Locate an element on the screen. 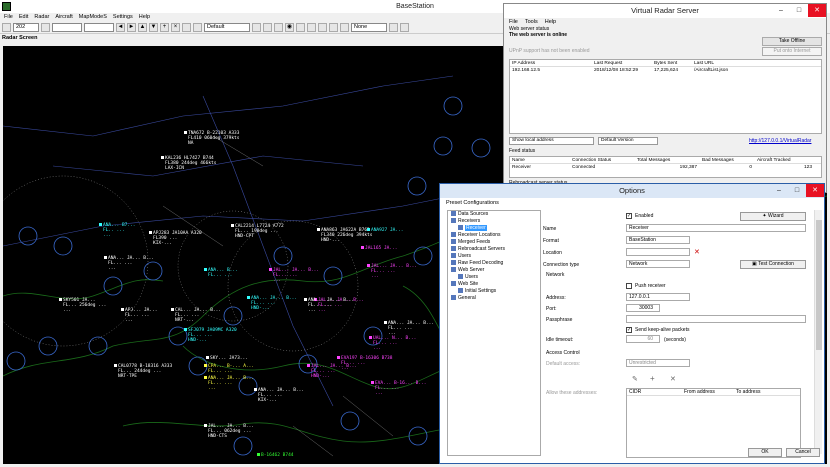 This screenshot has height=467, width=830. take-offline-button: Take Offline is located at coordinates (792, 41).